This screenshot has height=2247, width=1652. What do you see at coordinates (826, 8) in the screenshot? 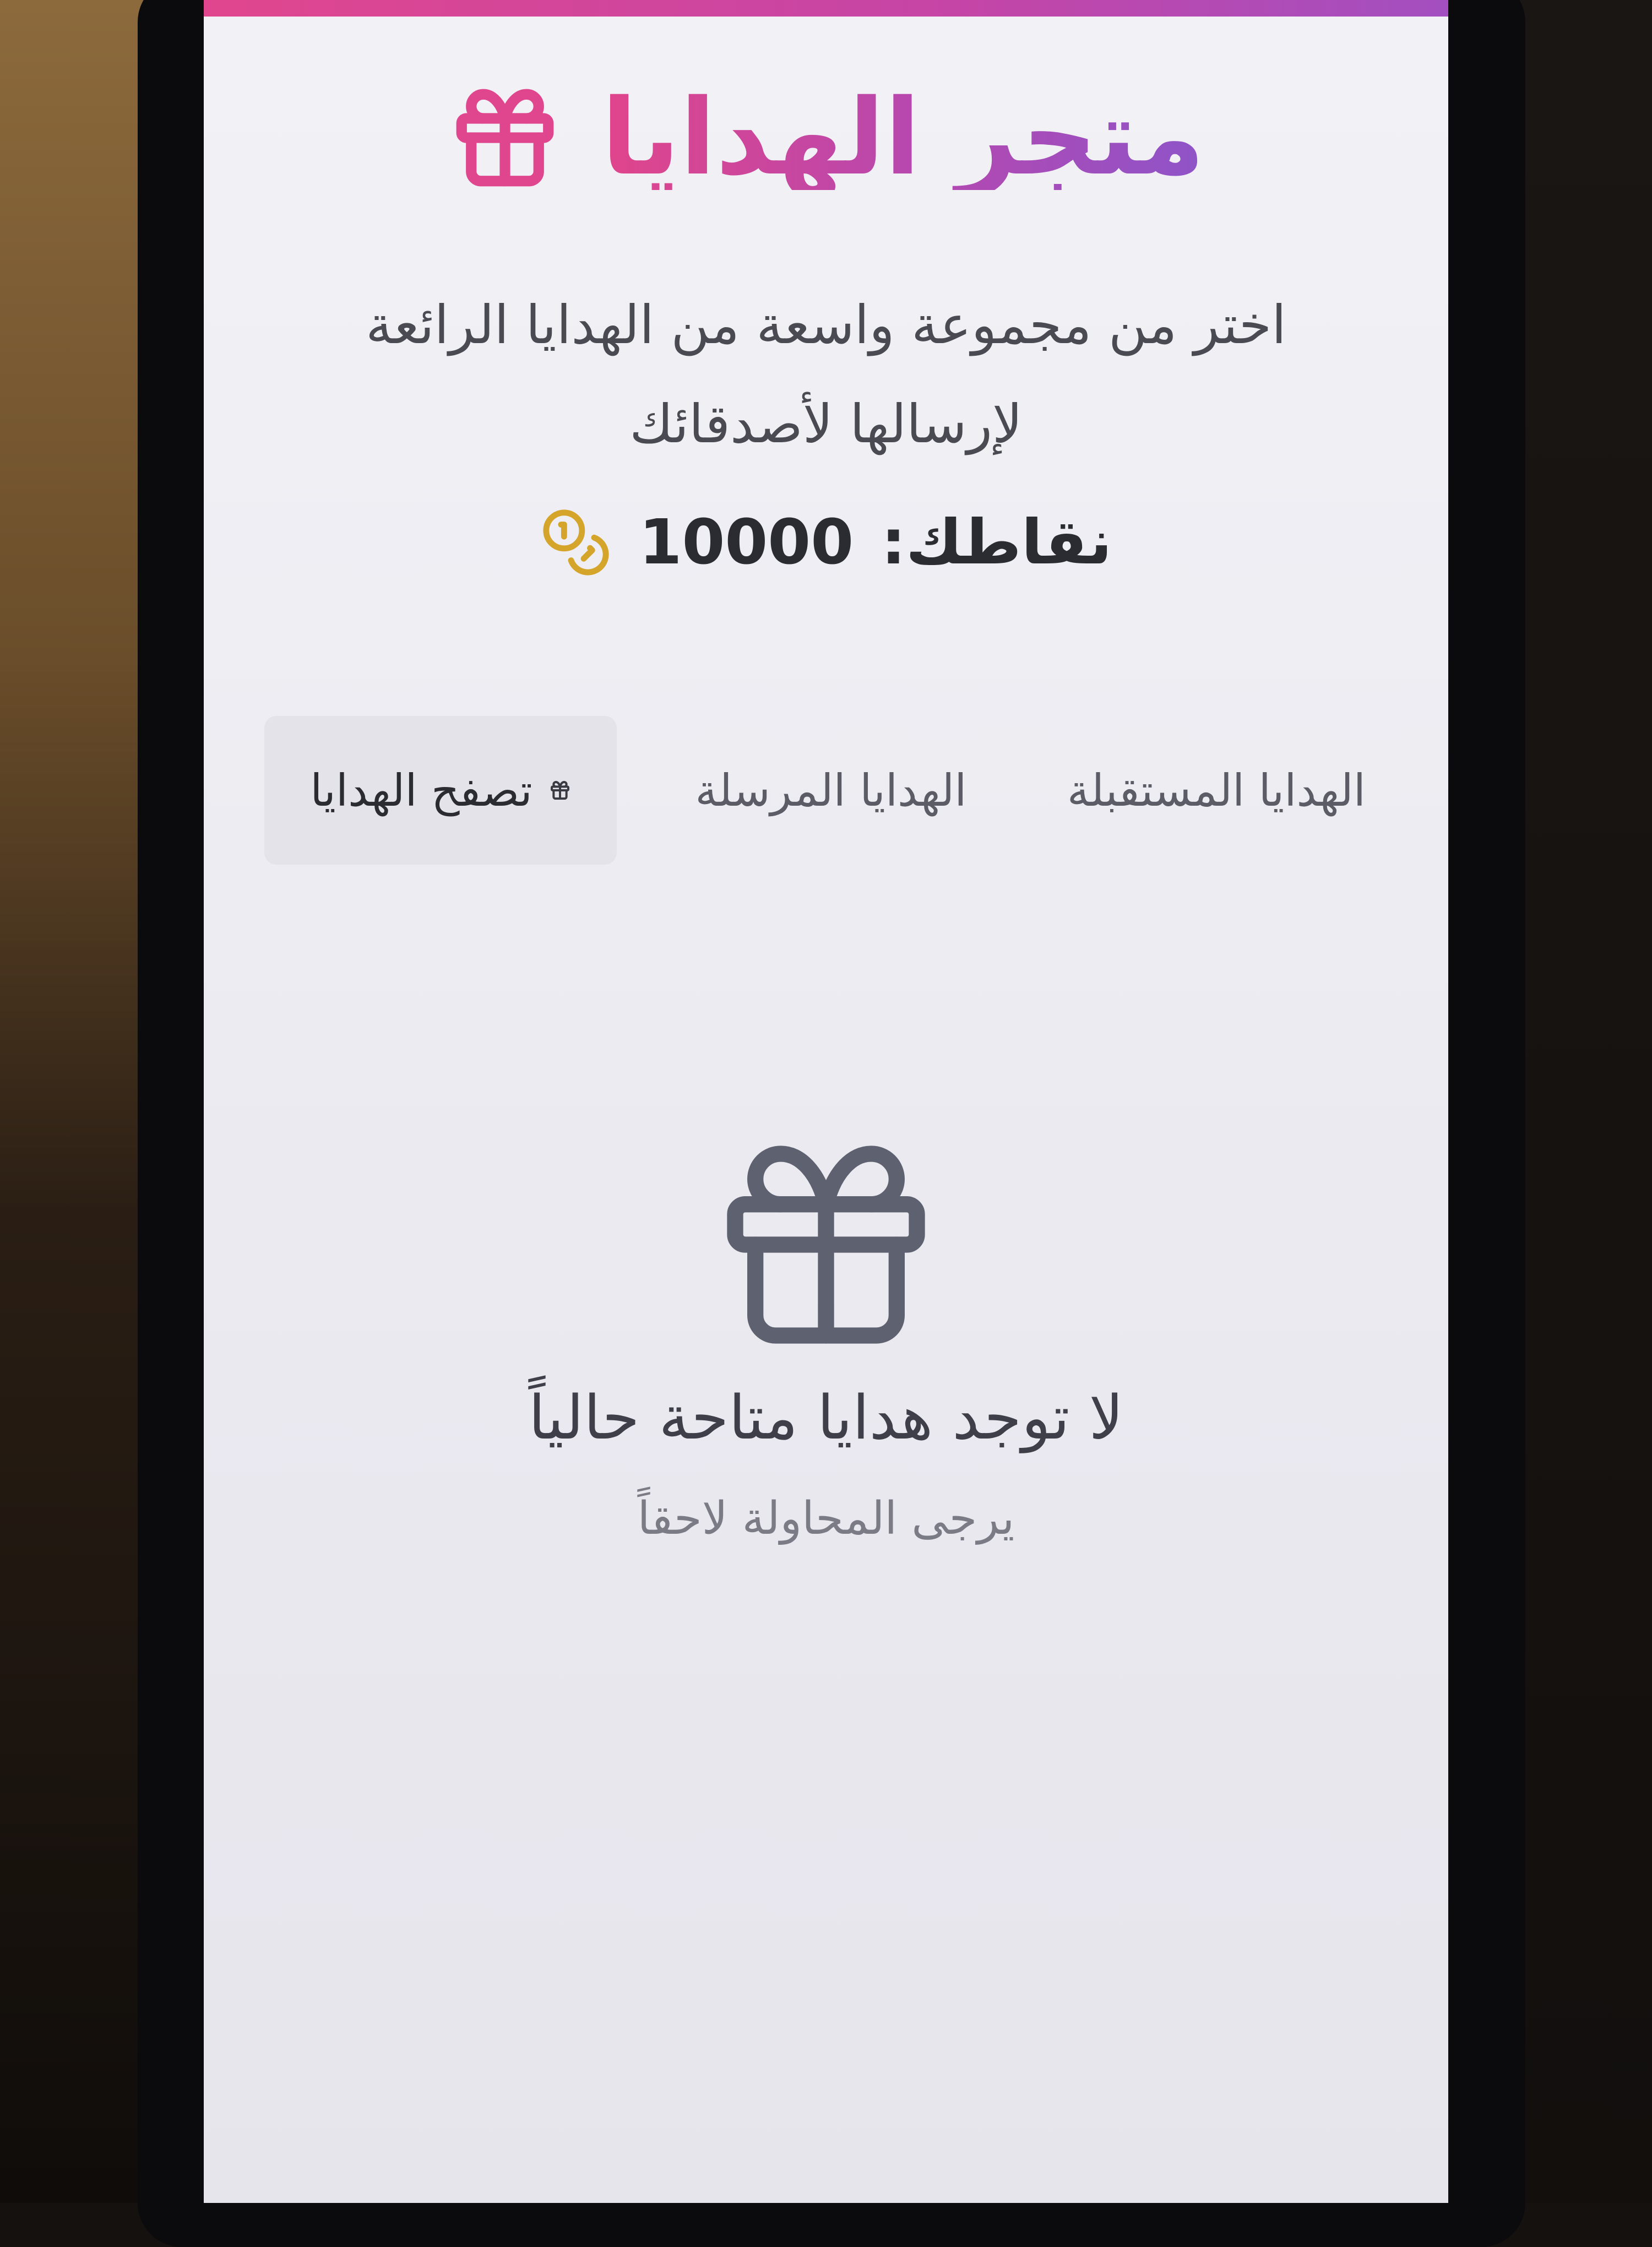
I see `top-accent-bar` at bounding box center [826, 8].